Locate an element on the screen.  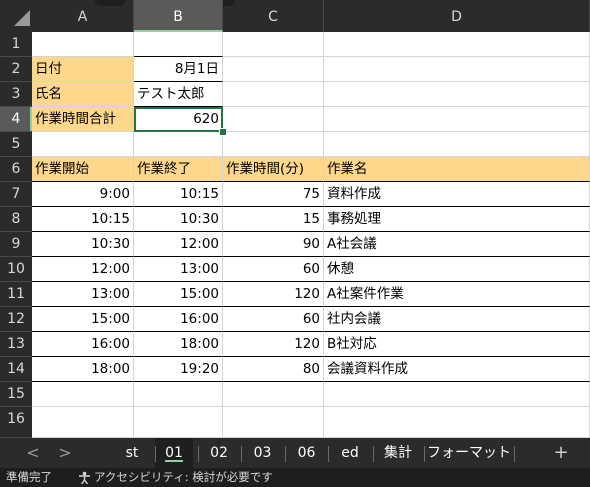
total-label: 作業時間合計 is located at coordinates (83, 119).